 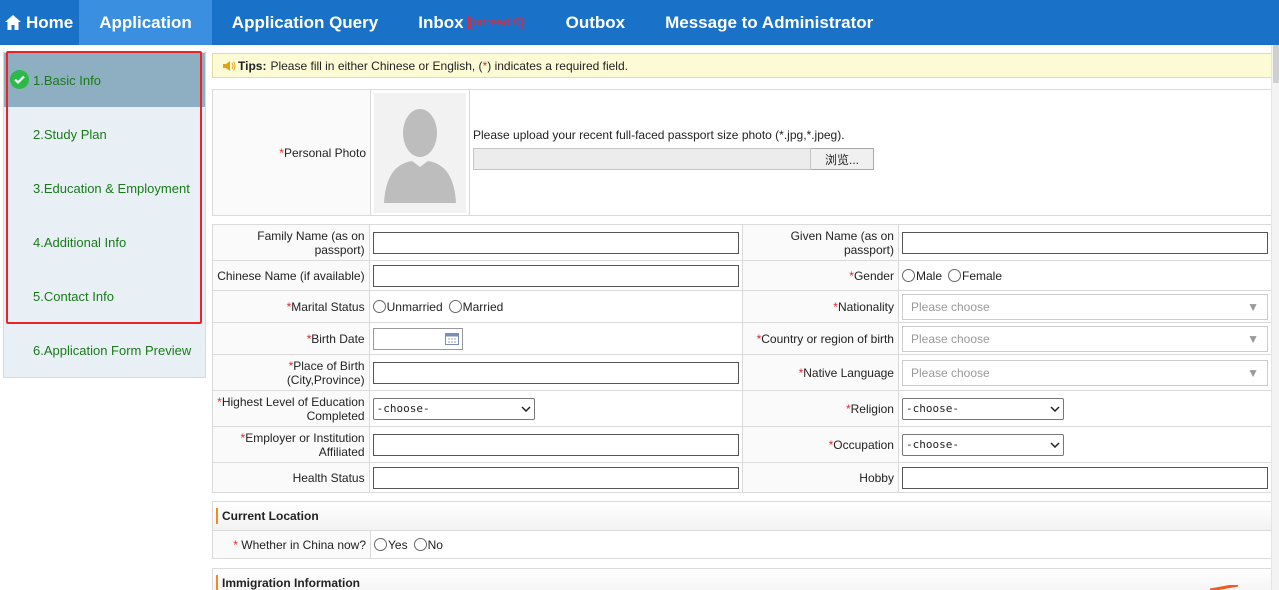 I want to click on religion-select: -choose-, so click(x=982, y=408).